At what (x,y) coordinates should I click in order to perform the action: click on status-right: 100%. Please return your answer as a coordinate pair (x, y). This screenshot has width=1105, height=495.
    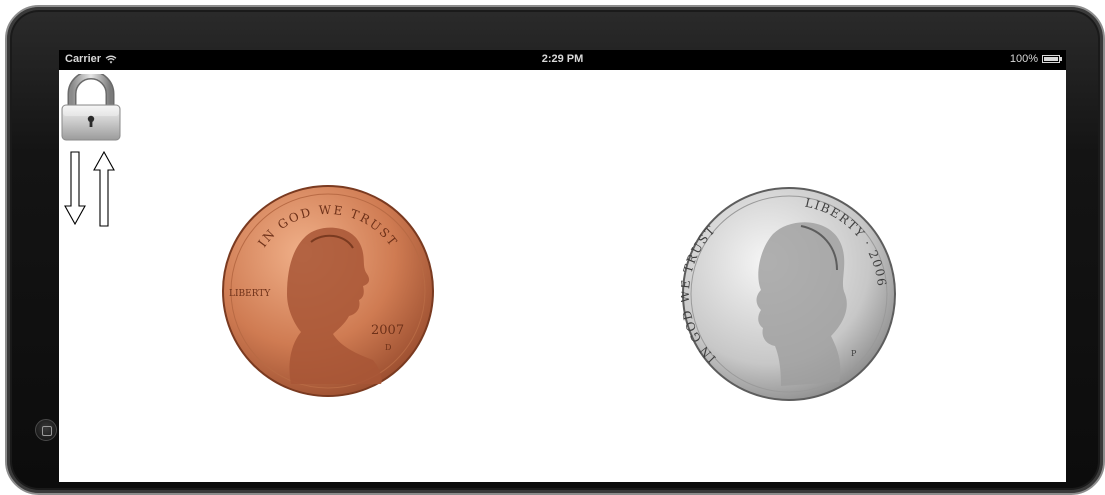
    Looking at the image, I should click on (1035, 59).